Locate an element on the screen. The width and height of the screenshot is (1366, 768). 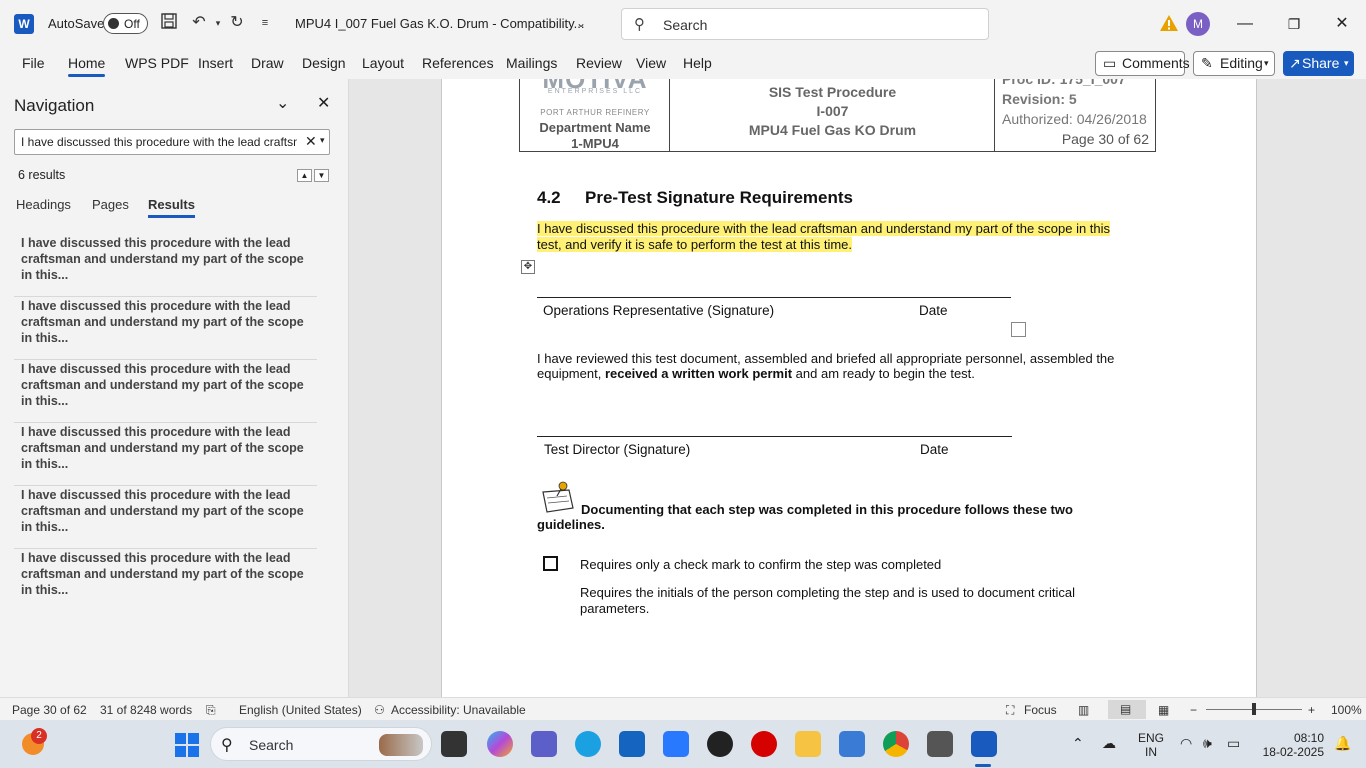
dell-icon is located at coordinates (720, 744).